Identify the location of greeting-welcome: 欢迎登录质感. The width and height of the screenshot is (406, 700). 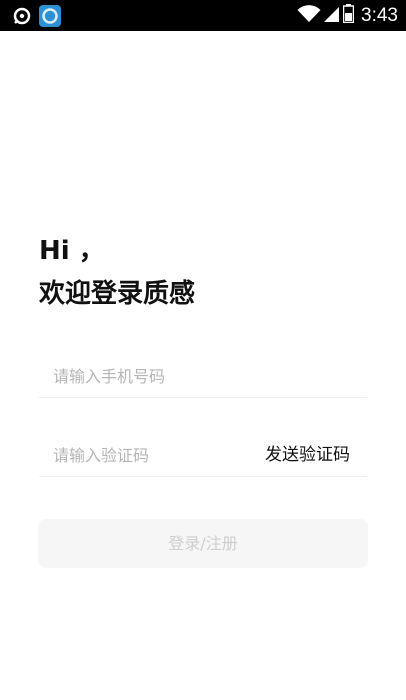
(117, 294).